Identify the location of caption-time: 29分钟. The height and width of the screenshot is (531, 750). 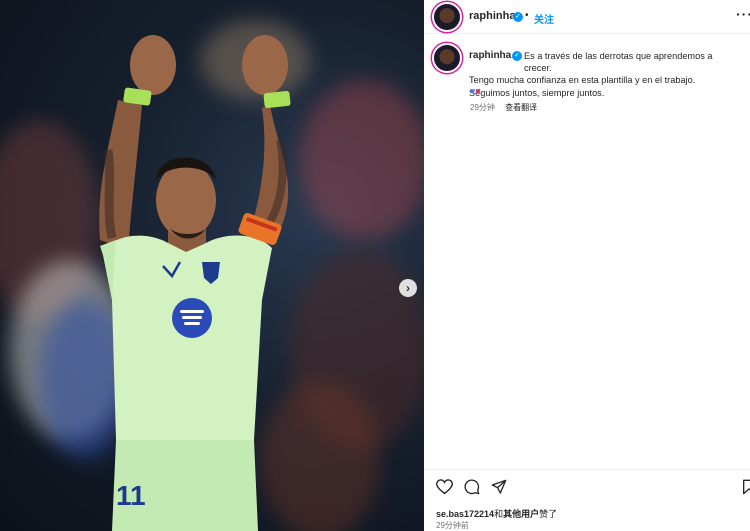
(482, 107).